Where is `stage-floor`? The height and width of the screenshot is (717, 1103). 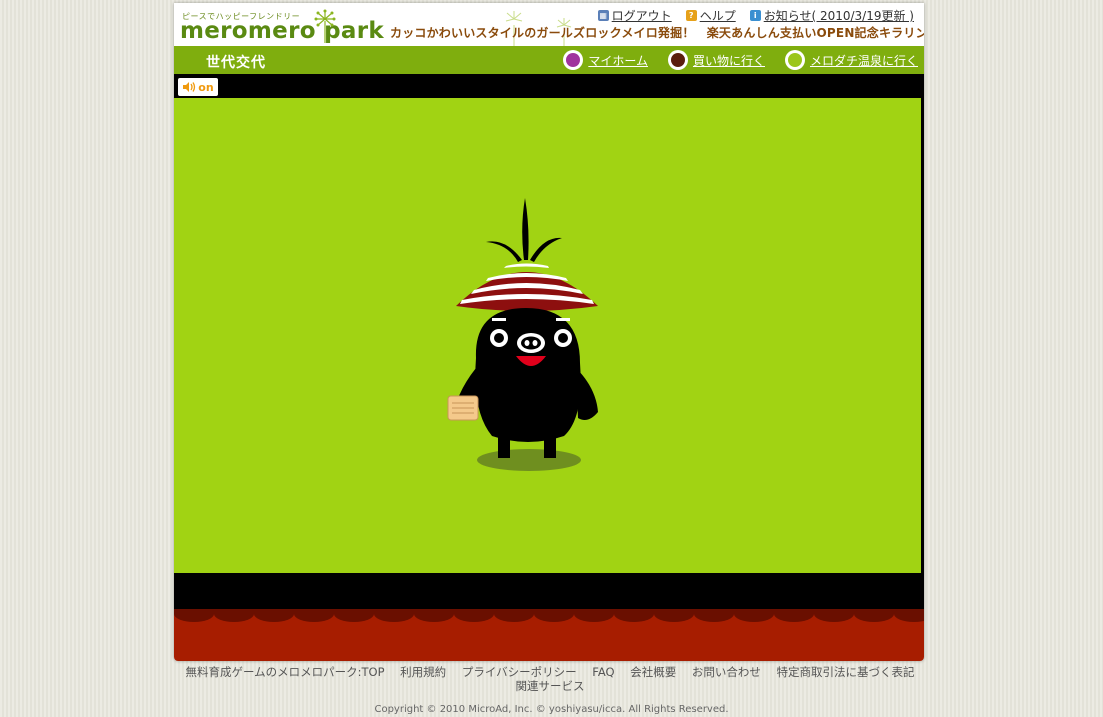
stage-floor is located at coordinates (549, 591).